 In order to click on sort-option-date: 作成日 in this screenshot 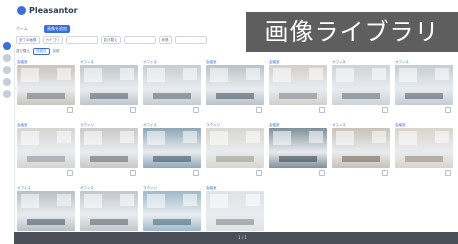, I will do `click(41, 51)`.